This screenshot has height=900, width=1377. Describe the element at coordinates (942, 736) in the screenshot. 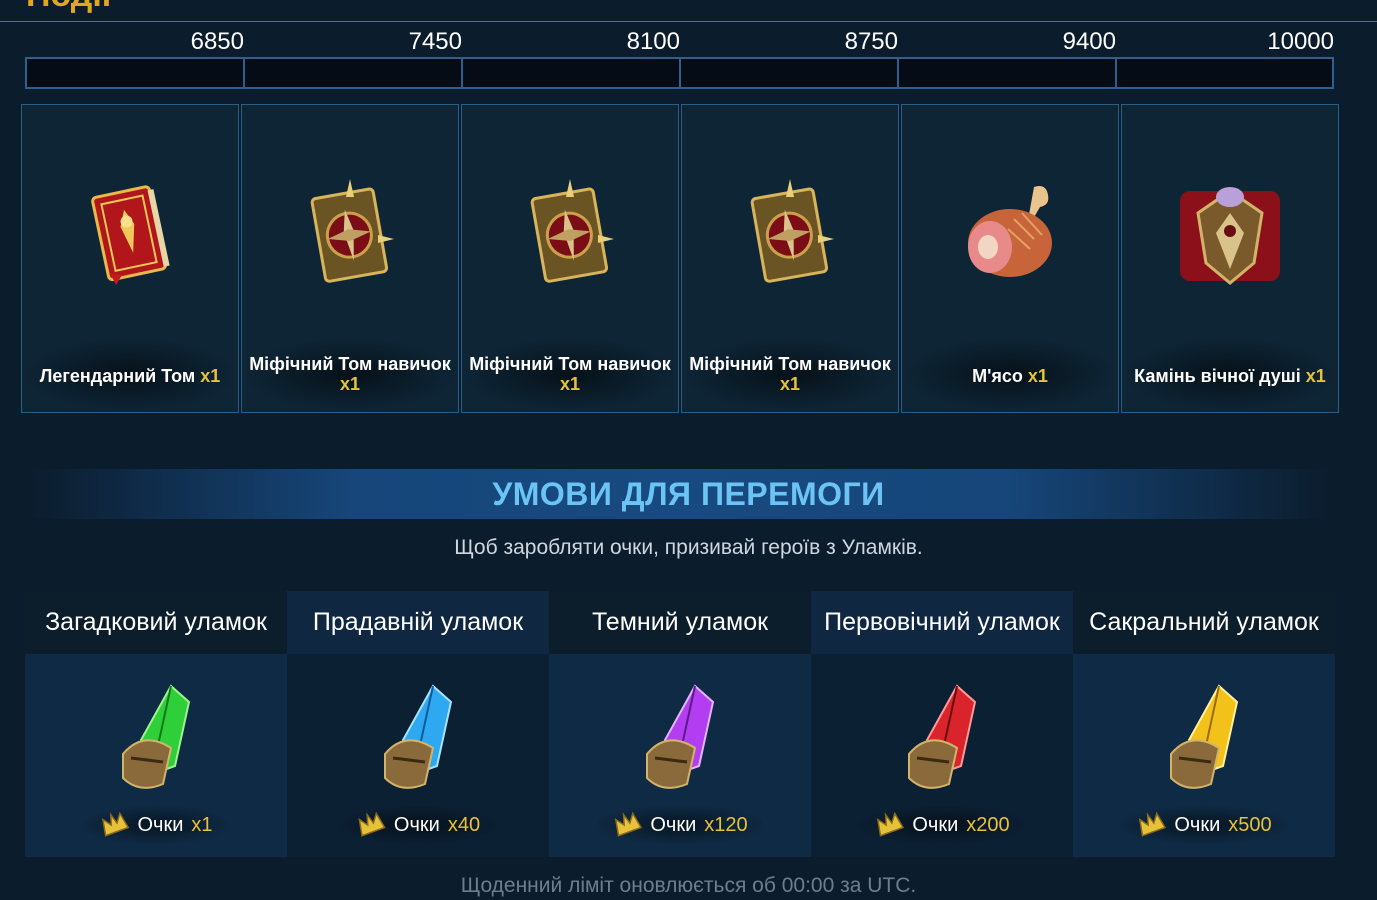

I see `primal-shard-icon` at that location.